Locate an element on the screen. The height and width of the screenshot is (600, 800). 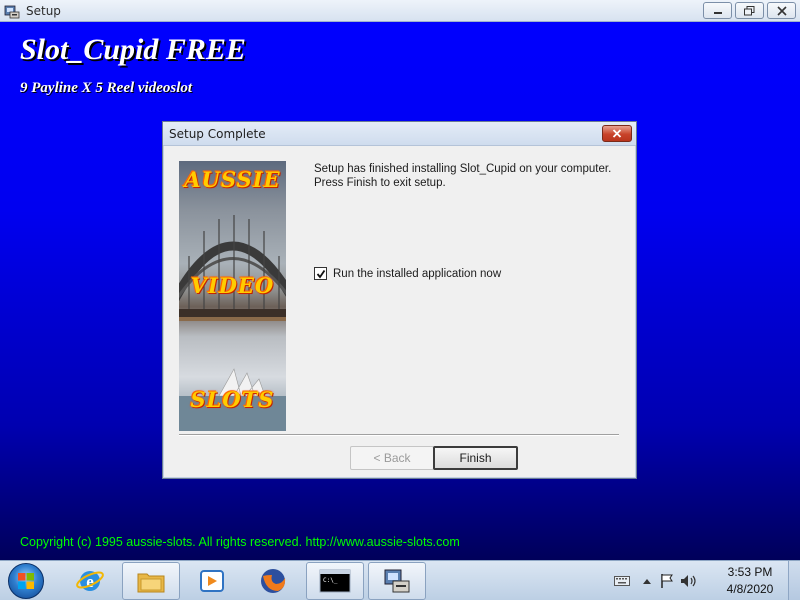
aussie-video-slots-banner: AUSSIE VIDEO SLOTS is located at coordinates (232, 296).